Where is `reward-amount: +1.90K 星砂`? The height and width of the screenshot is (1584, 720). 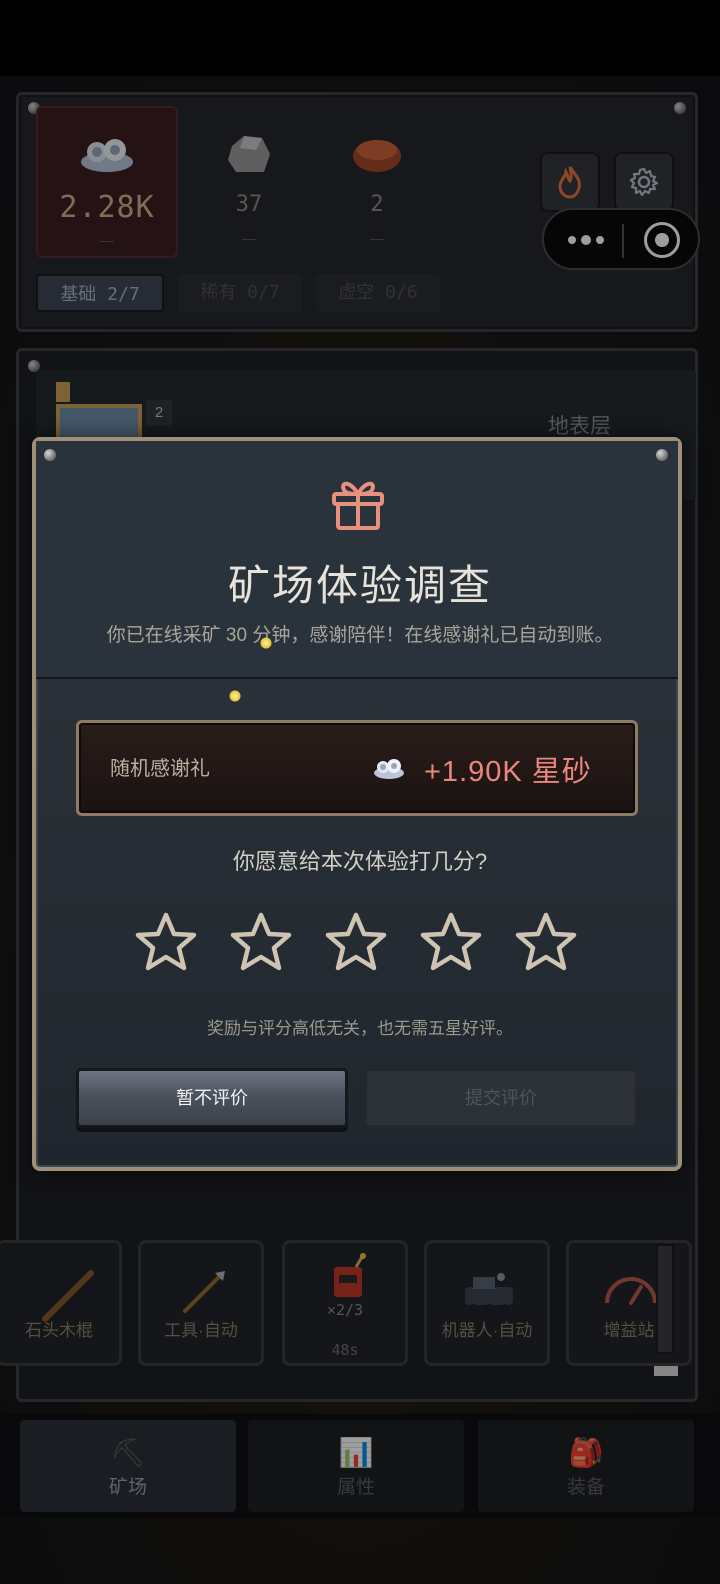 reward-amount: +1.90K 星砂 is located at coordinates (508, 772).